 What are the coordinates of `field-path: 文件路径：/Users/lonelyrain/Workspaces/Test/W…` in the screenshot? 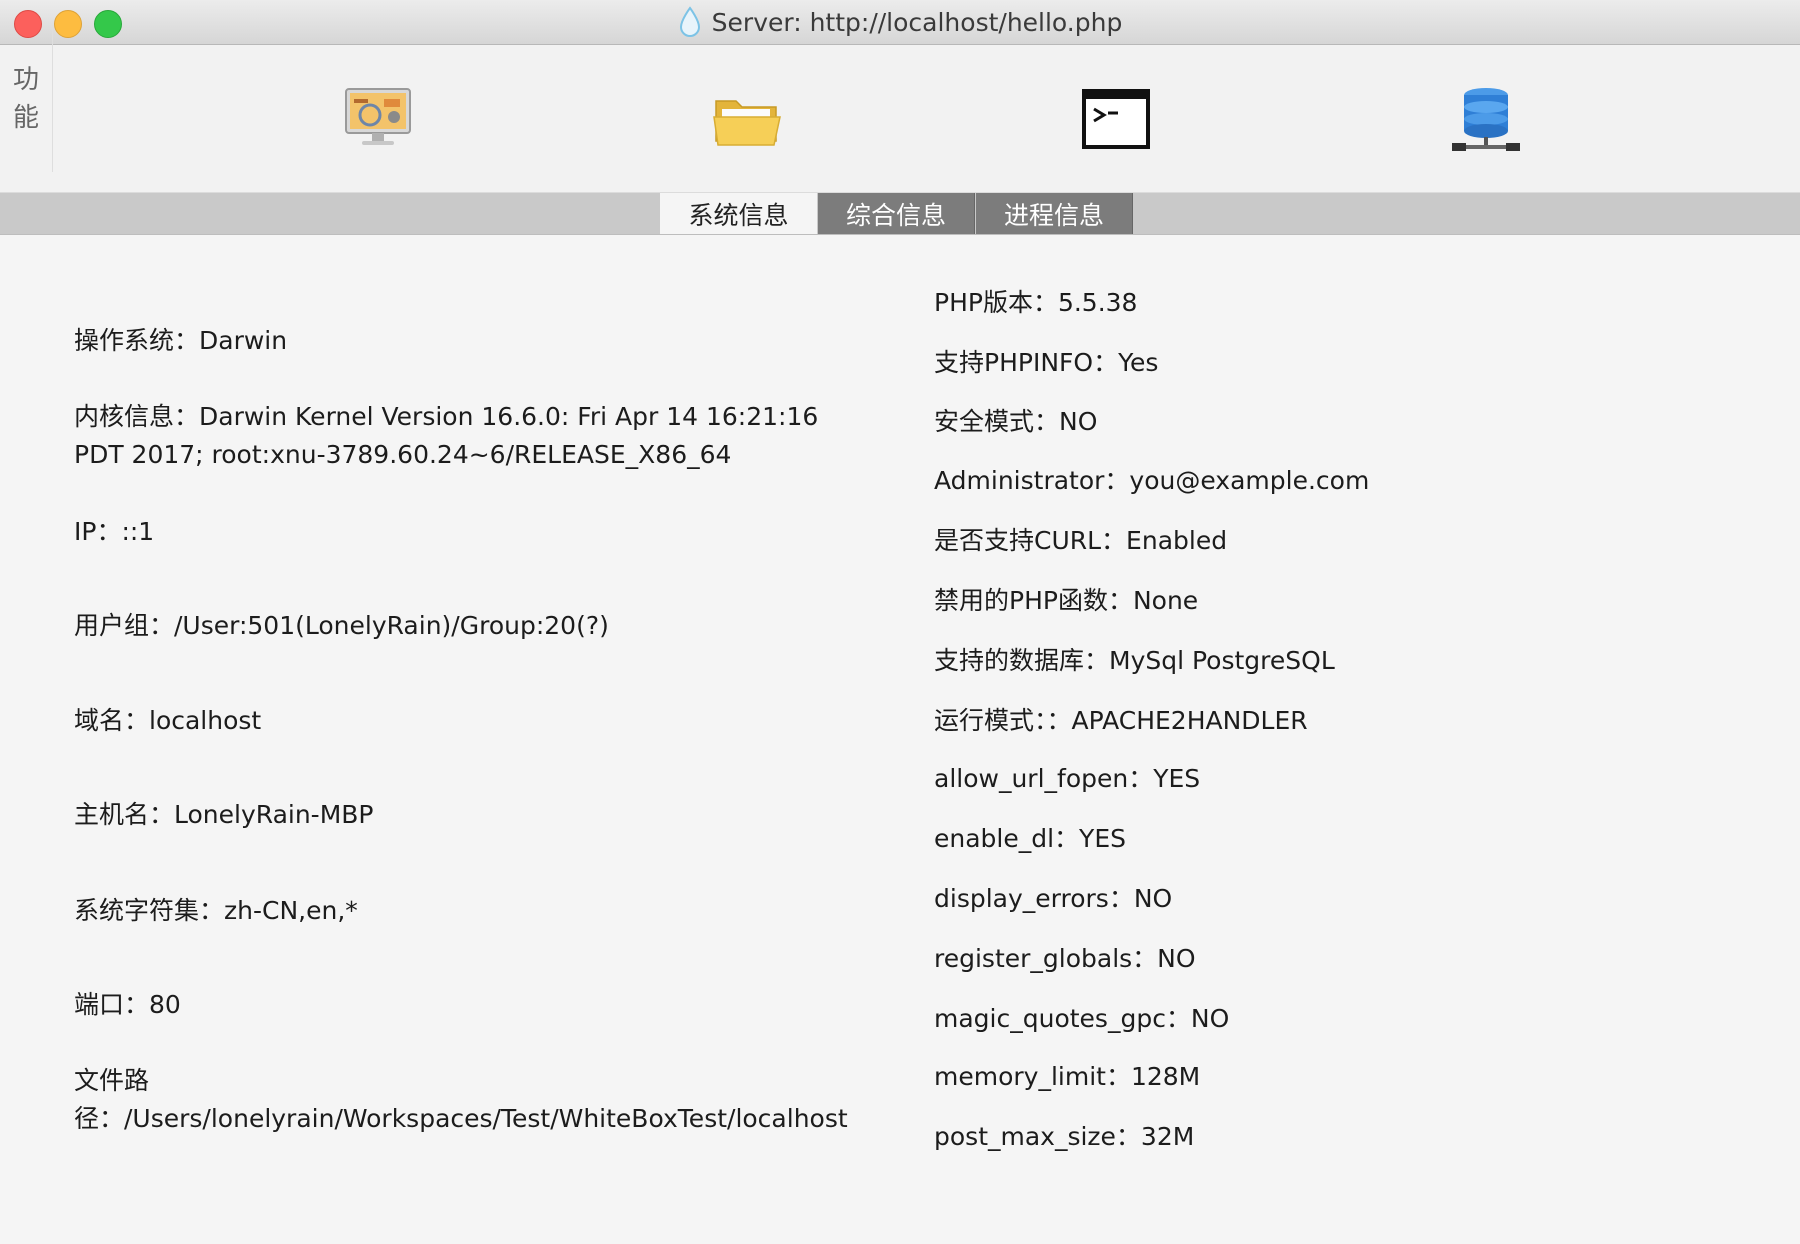 It's located at (461, 1099).